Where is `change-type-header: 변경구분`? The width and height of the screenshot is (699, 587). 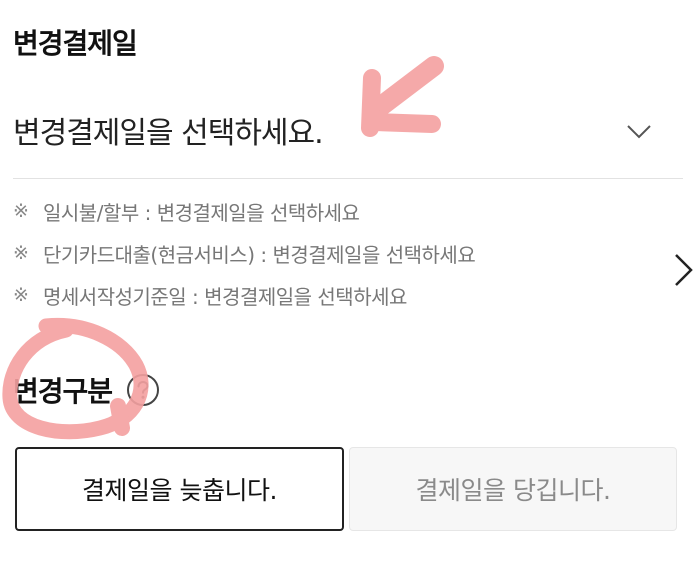 change-type-header: 변경구분 is located at coordinates (86, 390).